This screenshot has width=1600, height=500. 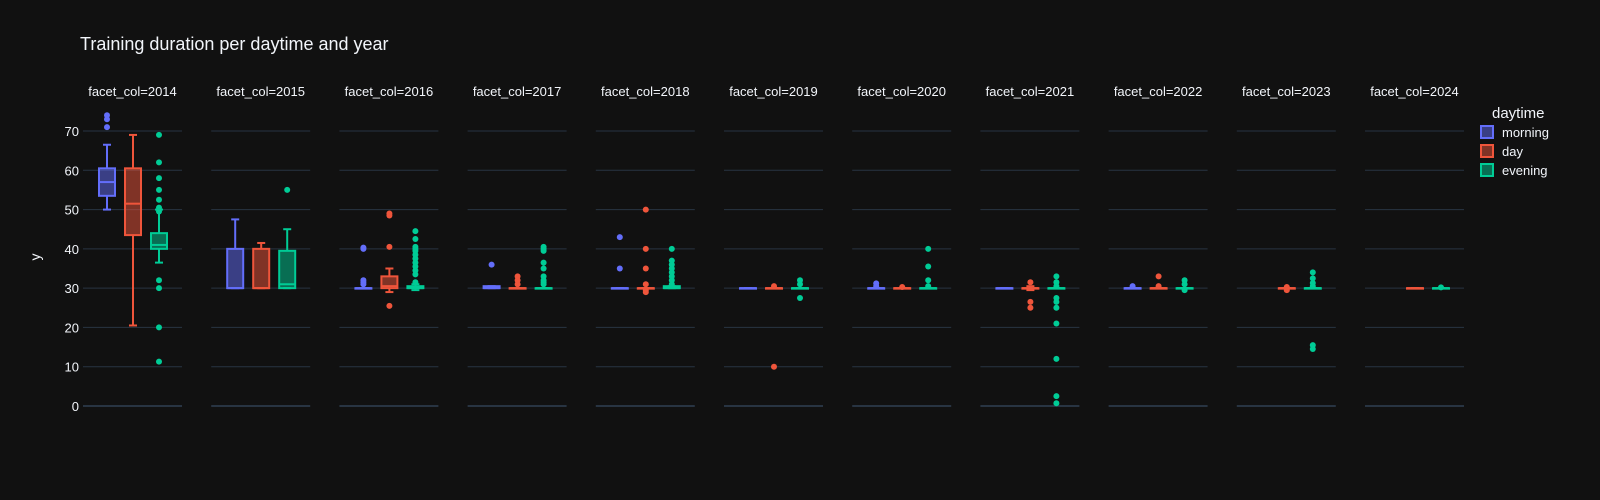 I want to click on facet-label: facet_col=2016, so click(x=389, y=91).